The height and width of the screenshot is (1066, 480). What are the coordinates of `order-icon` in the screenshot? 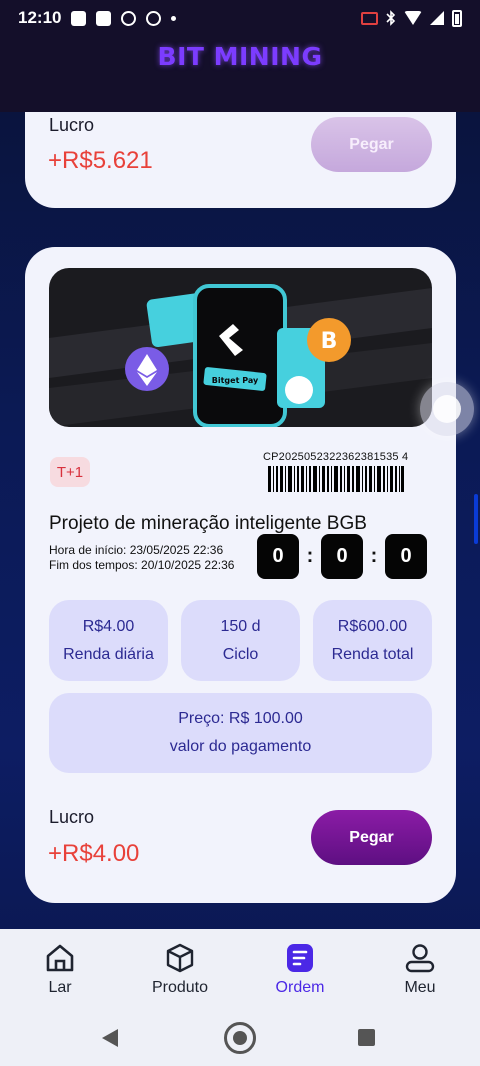 It's located at (300, 958).